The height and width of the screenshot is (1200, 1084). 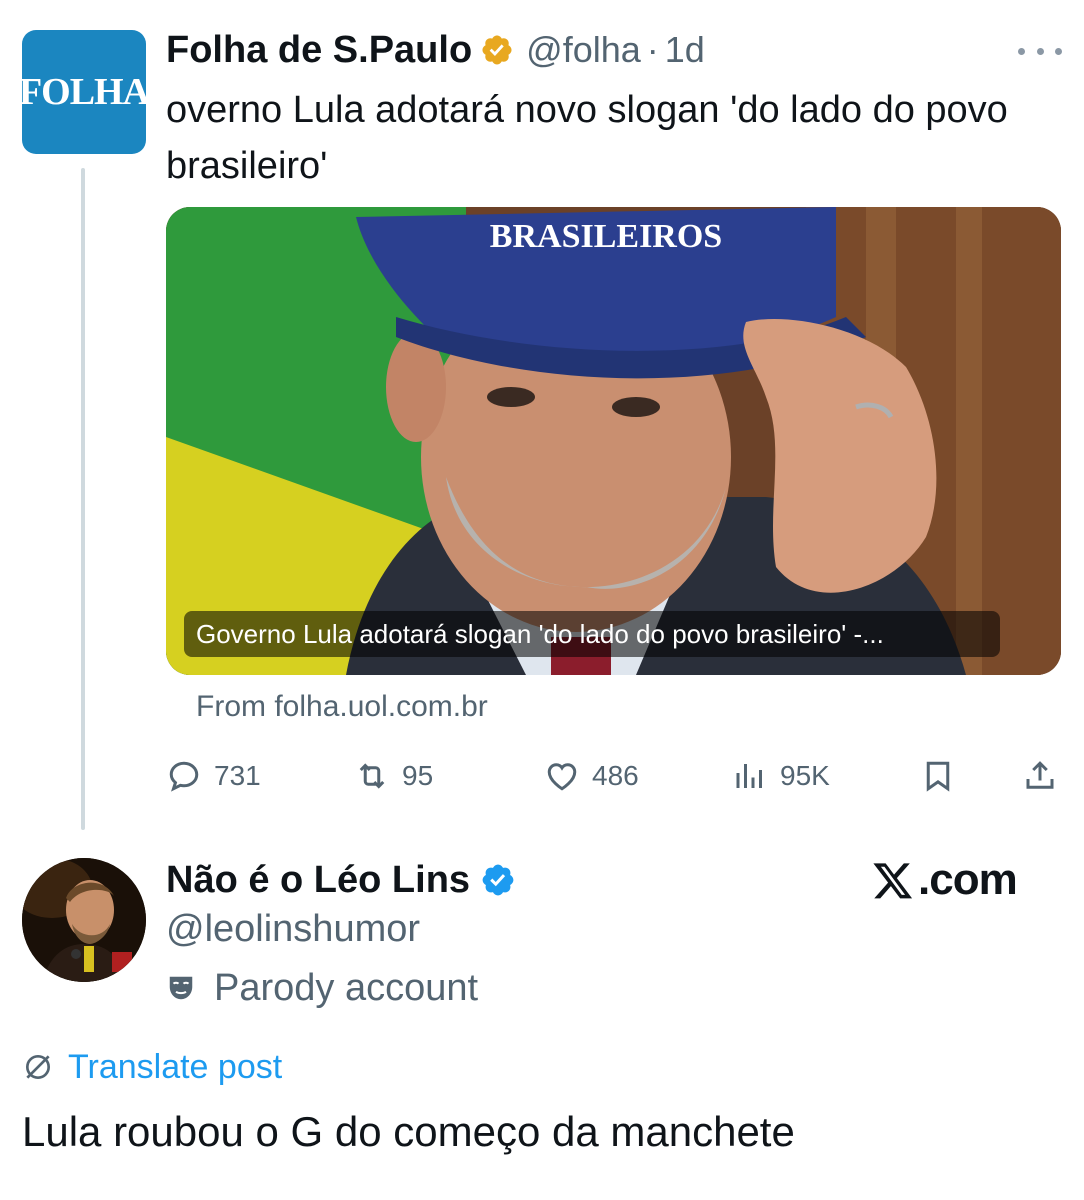 What do you see at coordinates (319, 50) in the screenshot?
I see `author-name: Folha de S.Paulo` at bounding box center [319, 50].